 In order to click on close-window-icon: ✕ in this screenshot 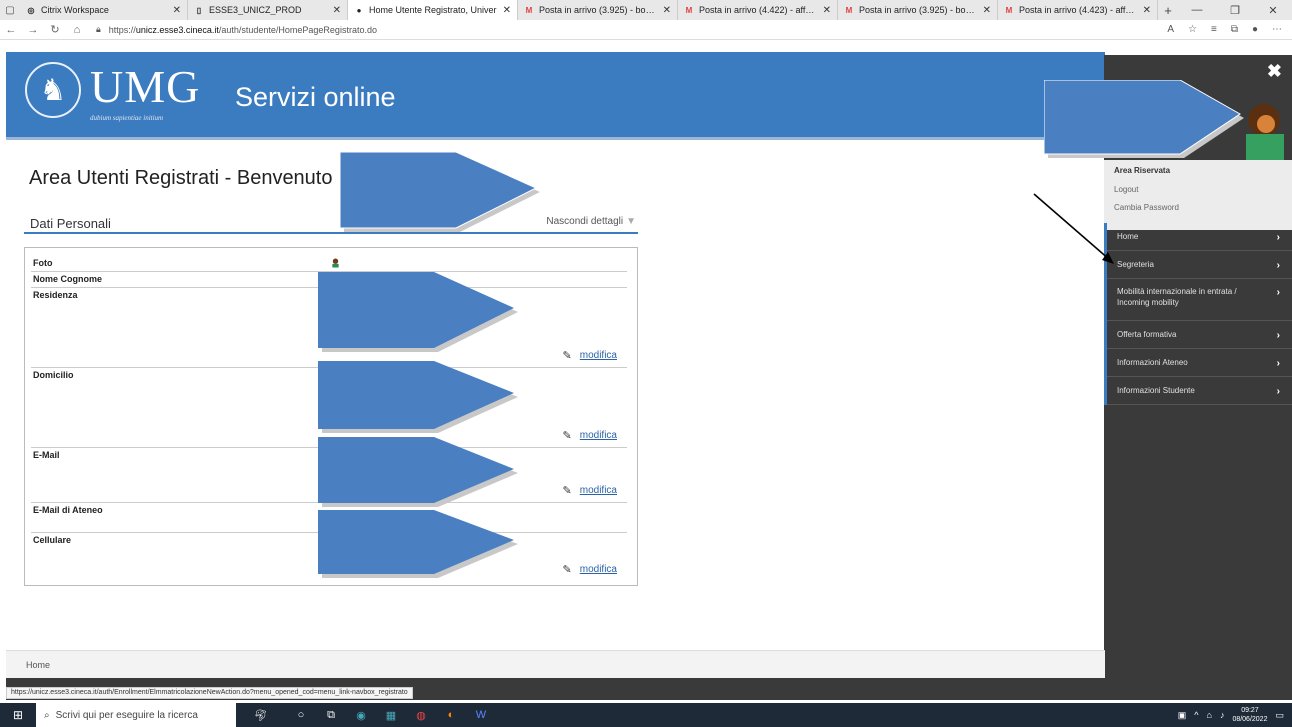, I will do `click(1273, 10)`.